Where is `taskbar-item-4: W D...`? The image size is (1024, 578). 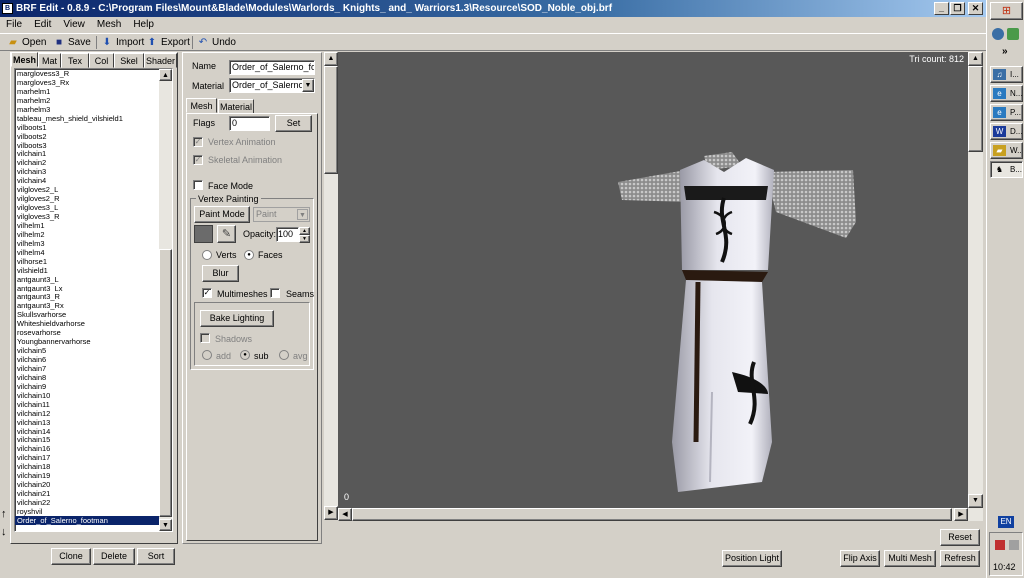 taskbar-item-4: W D... is located at coordinates (1006, 131).